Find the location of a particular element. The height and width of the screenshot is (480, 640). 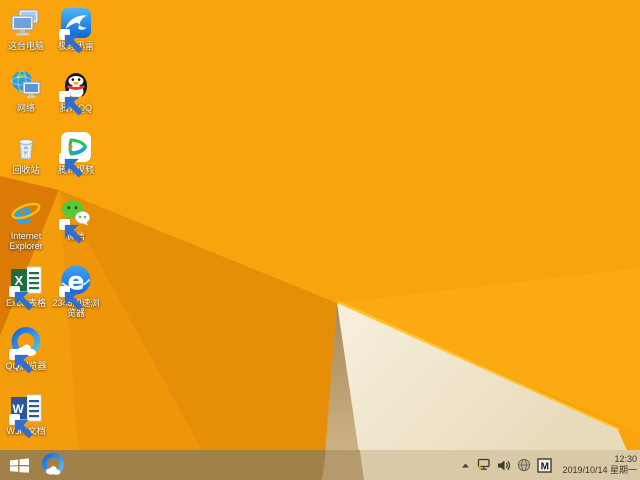

start-button is located at coordinates (19, 465).